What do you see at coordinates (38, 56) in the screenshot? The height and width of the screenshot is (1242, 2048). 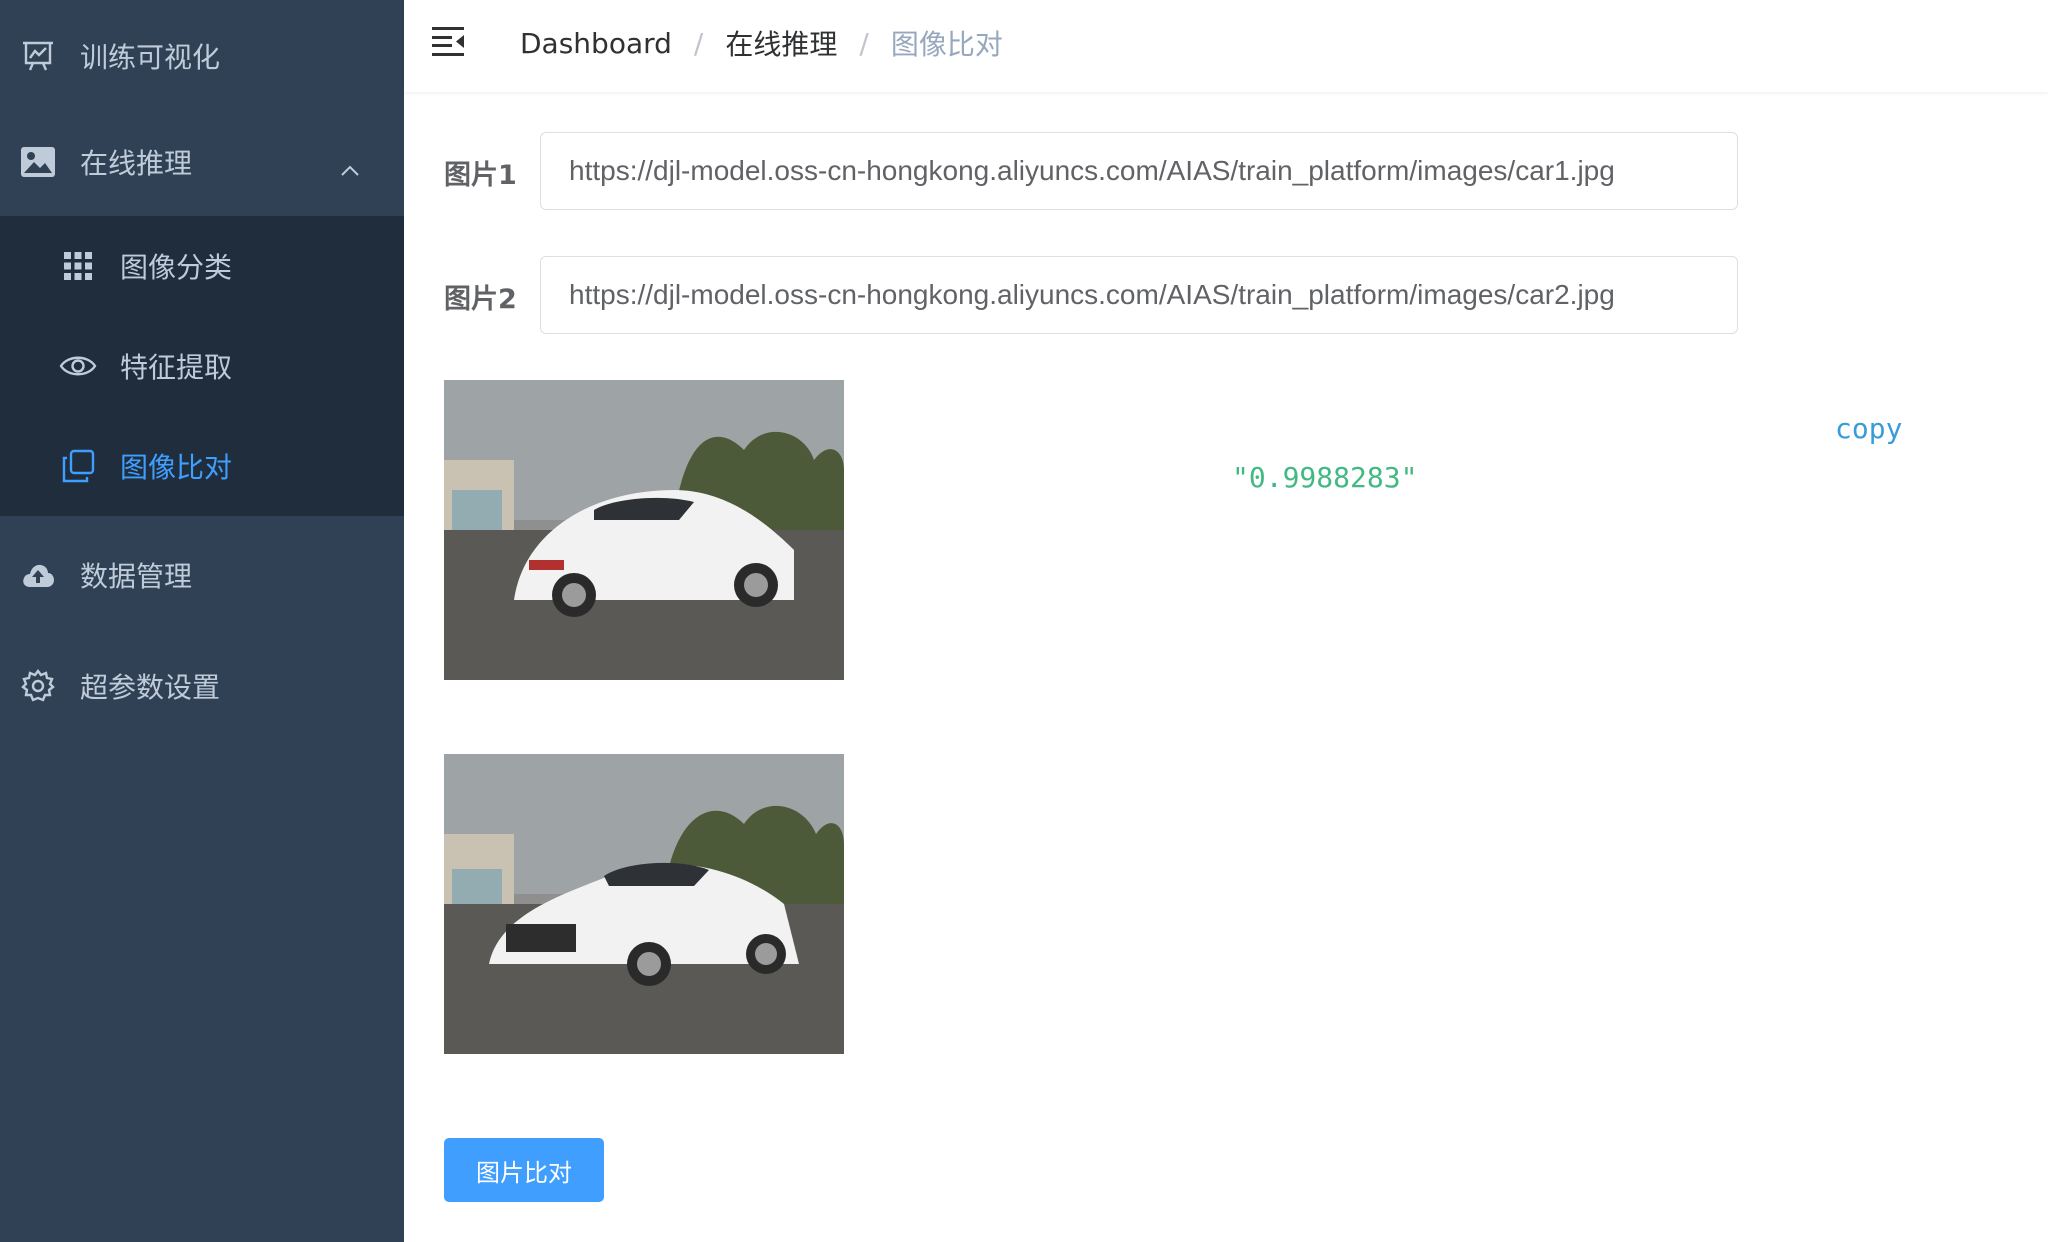 I see `presentation-chart-icon` at bounding box center [38, 56].